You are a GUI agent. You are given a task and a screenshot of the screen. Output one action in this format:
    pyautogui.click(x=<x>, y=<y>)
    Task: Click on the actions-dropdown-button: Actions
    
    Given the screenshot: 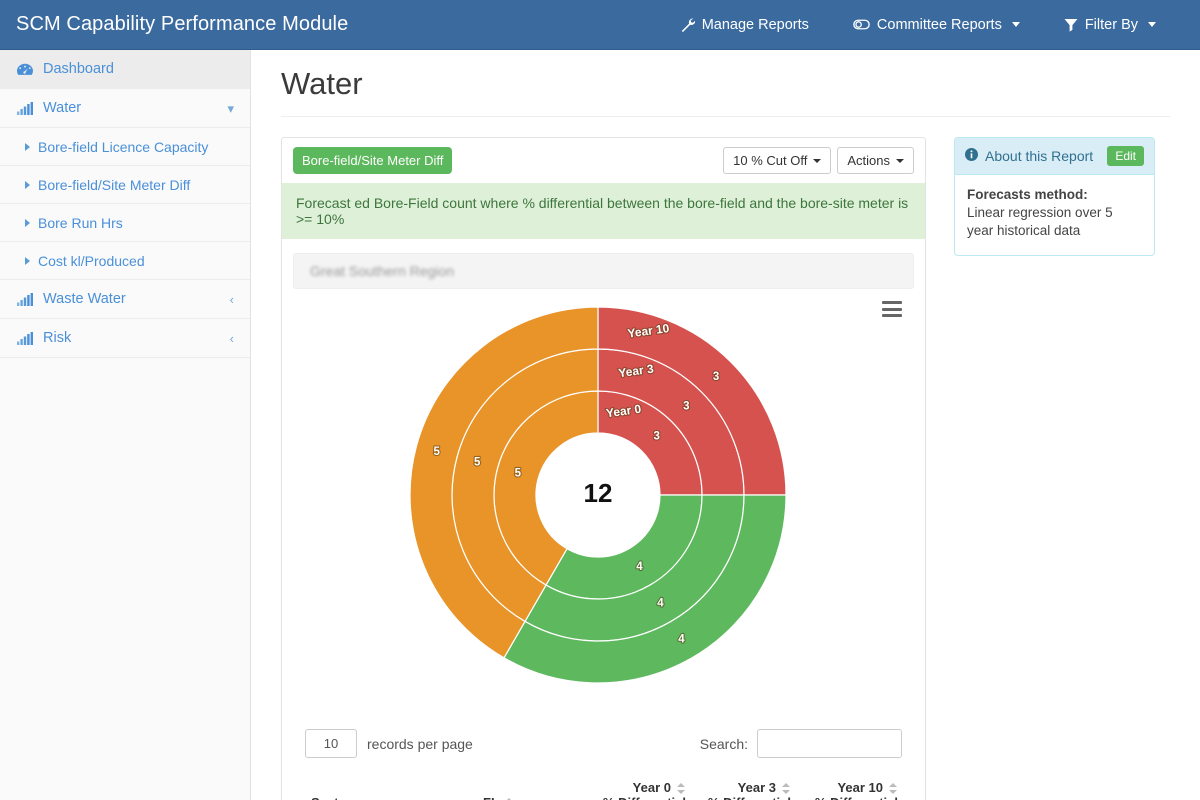 What is the action you would take?
    pyautogui.click(x=875, y=160)
    